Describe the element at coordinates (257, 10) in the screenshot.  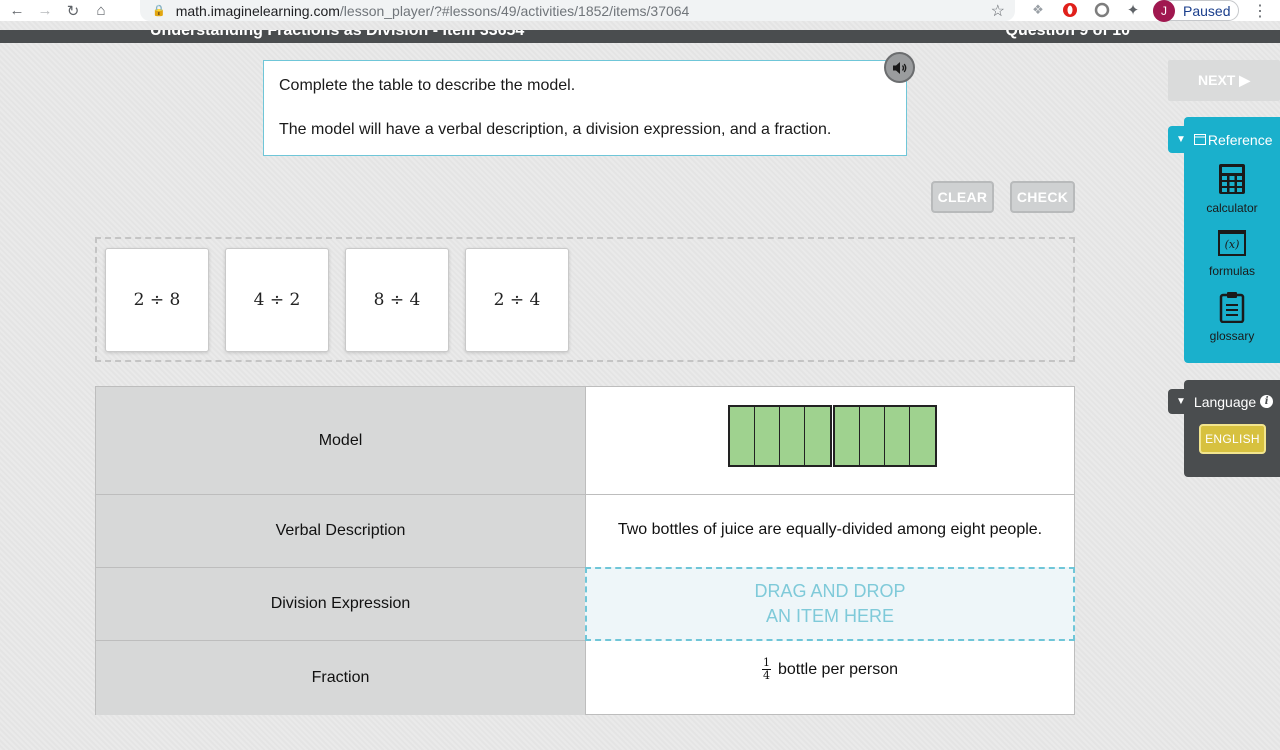
I see `url-host: math.imaginelearning.com` at that location.